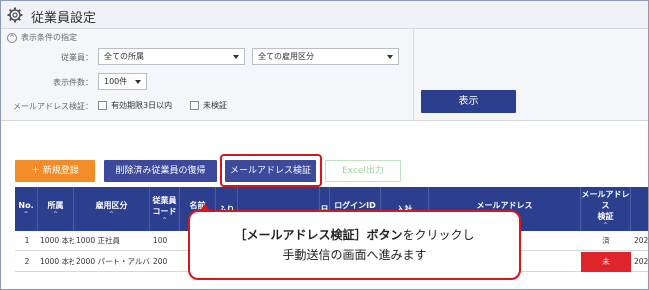 This screenshot has width=649, height=290. Describe the element at coordinates (113, 261) in the screenshot. I see `cell-employment: 2000 パート・アルバイト` at that location.